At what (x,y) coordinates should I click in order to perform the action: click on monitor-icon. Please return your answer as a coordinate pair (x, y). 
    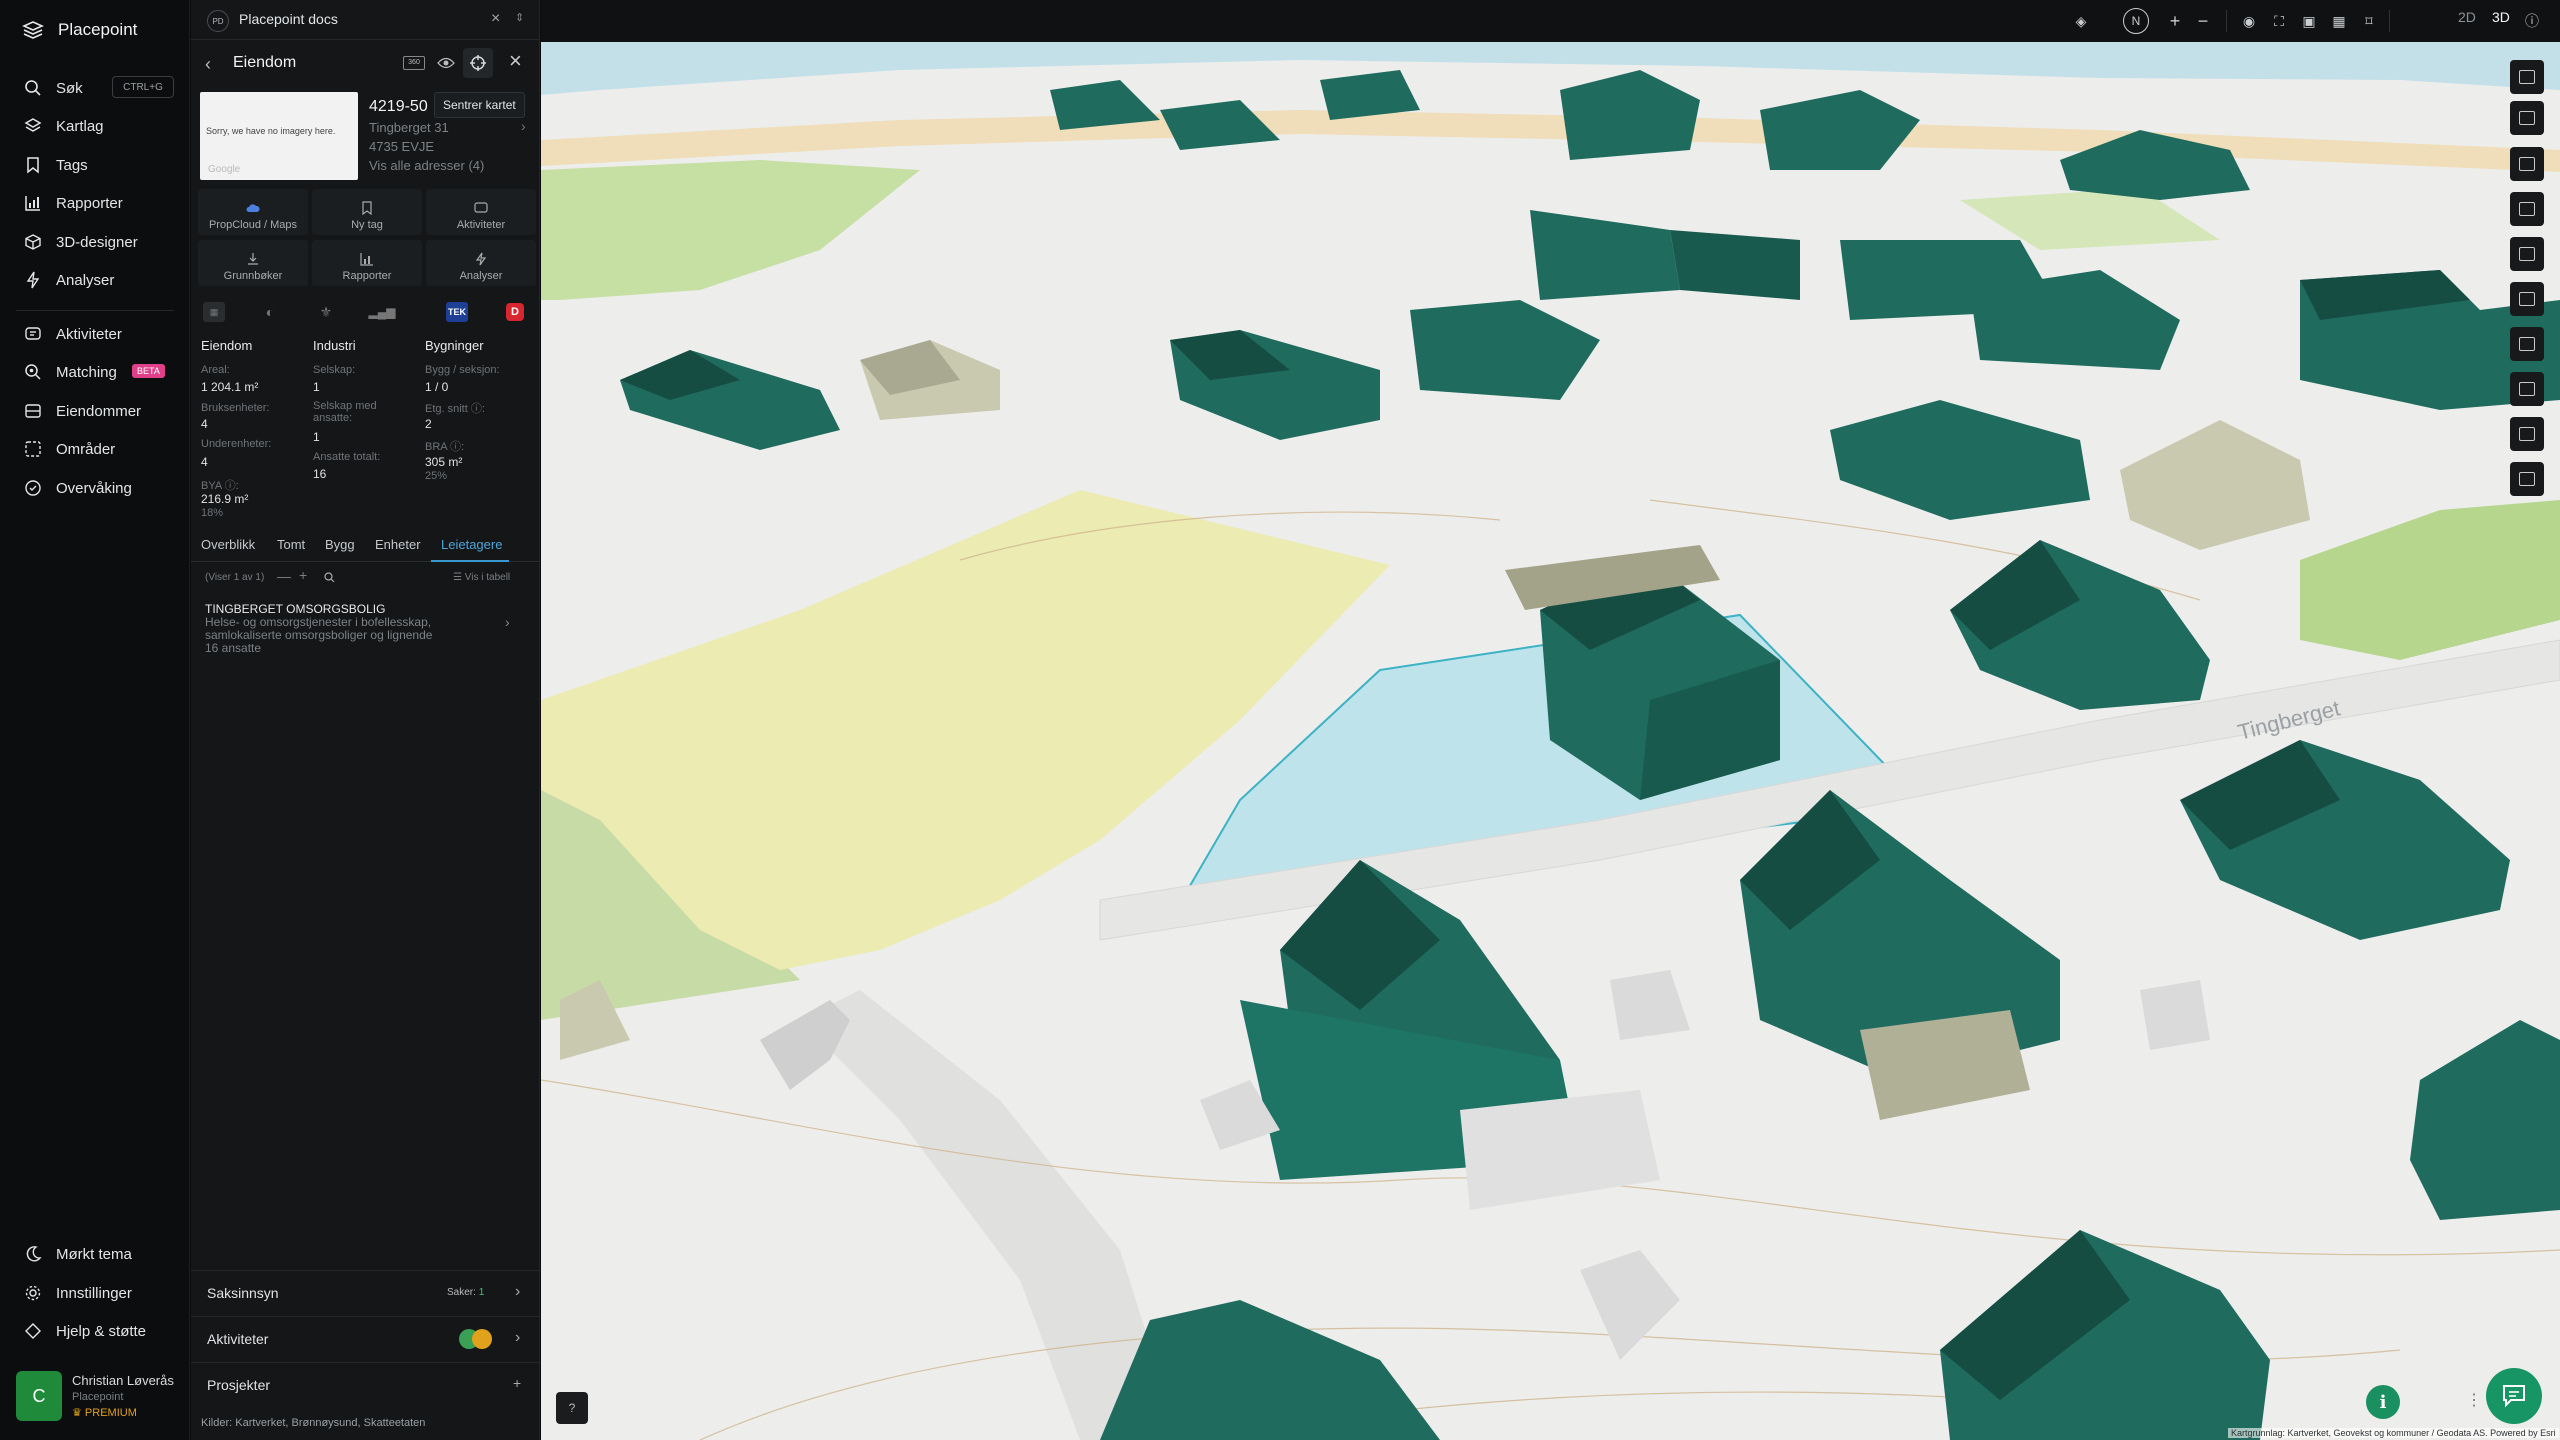
    Looking at the image, I should click on (33, 488).